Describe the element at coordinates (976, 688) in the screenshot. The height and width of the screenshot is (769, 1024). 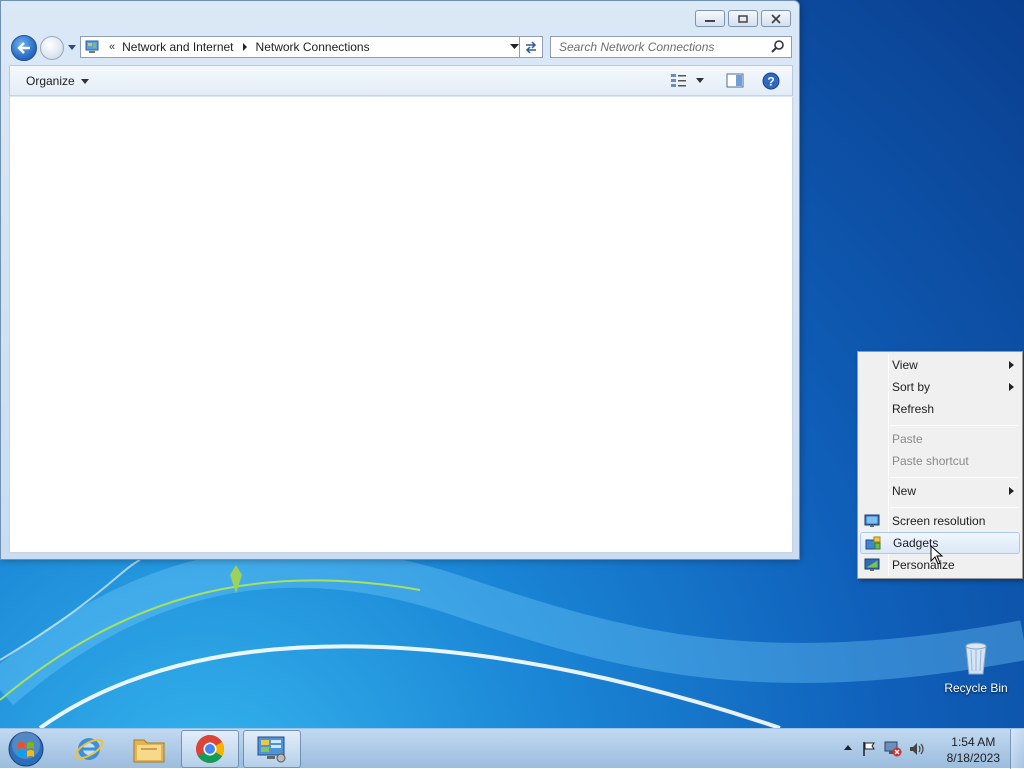
I see `recycle-bin-label: Recycle Bin` at that location.